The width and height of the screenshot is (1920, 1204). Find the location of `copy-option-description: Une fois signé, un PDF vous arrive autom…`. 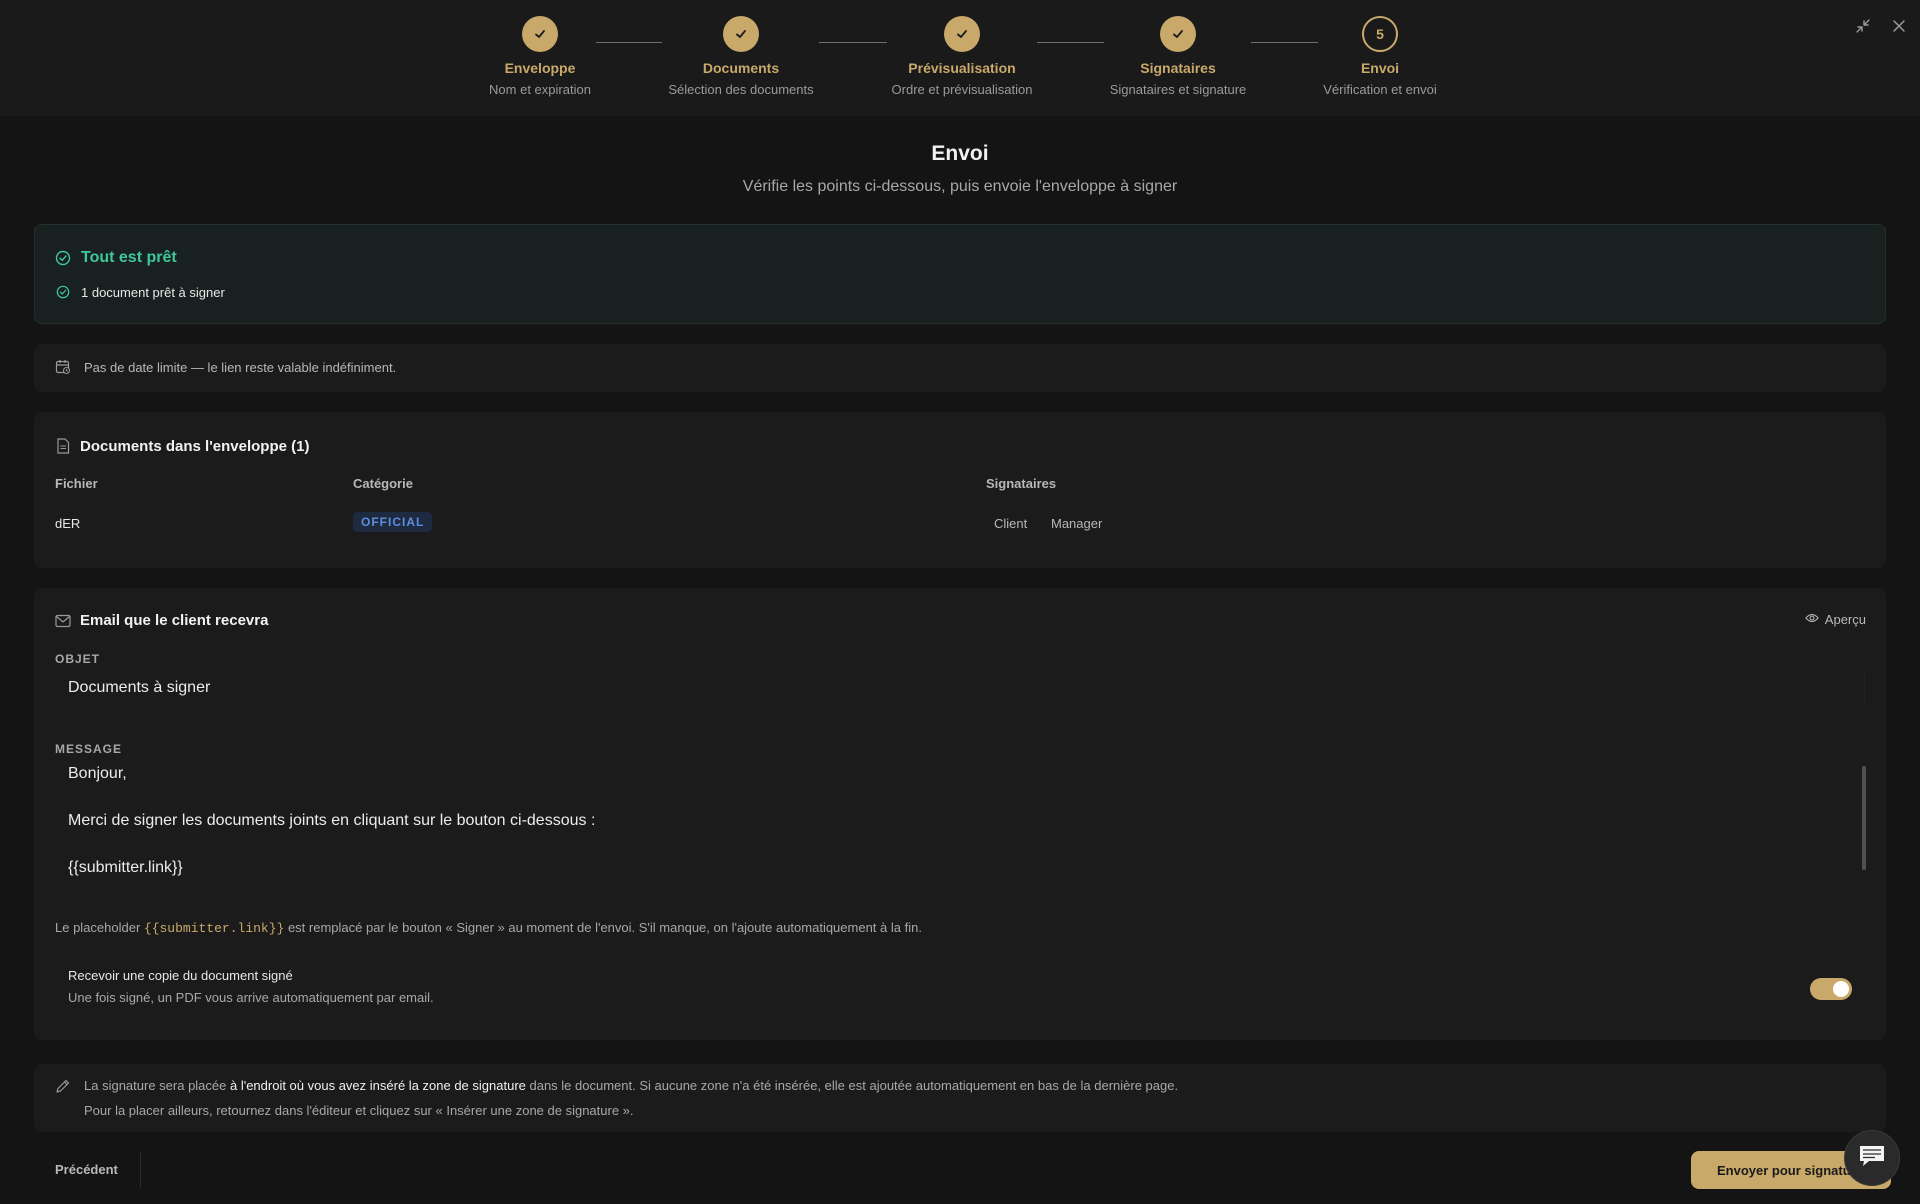

copy-option-description: Une fois signé, un PDF vous arrive autom… is located at coordinates (251, 997).